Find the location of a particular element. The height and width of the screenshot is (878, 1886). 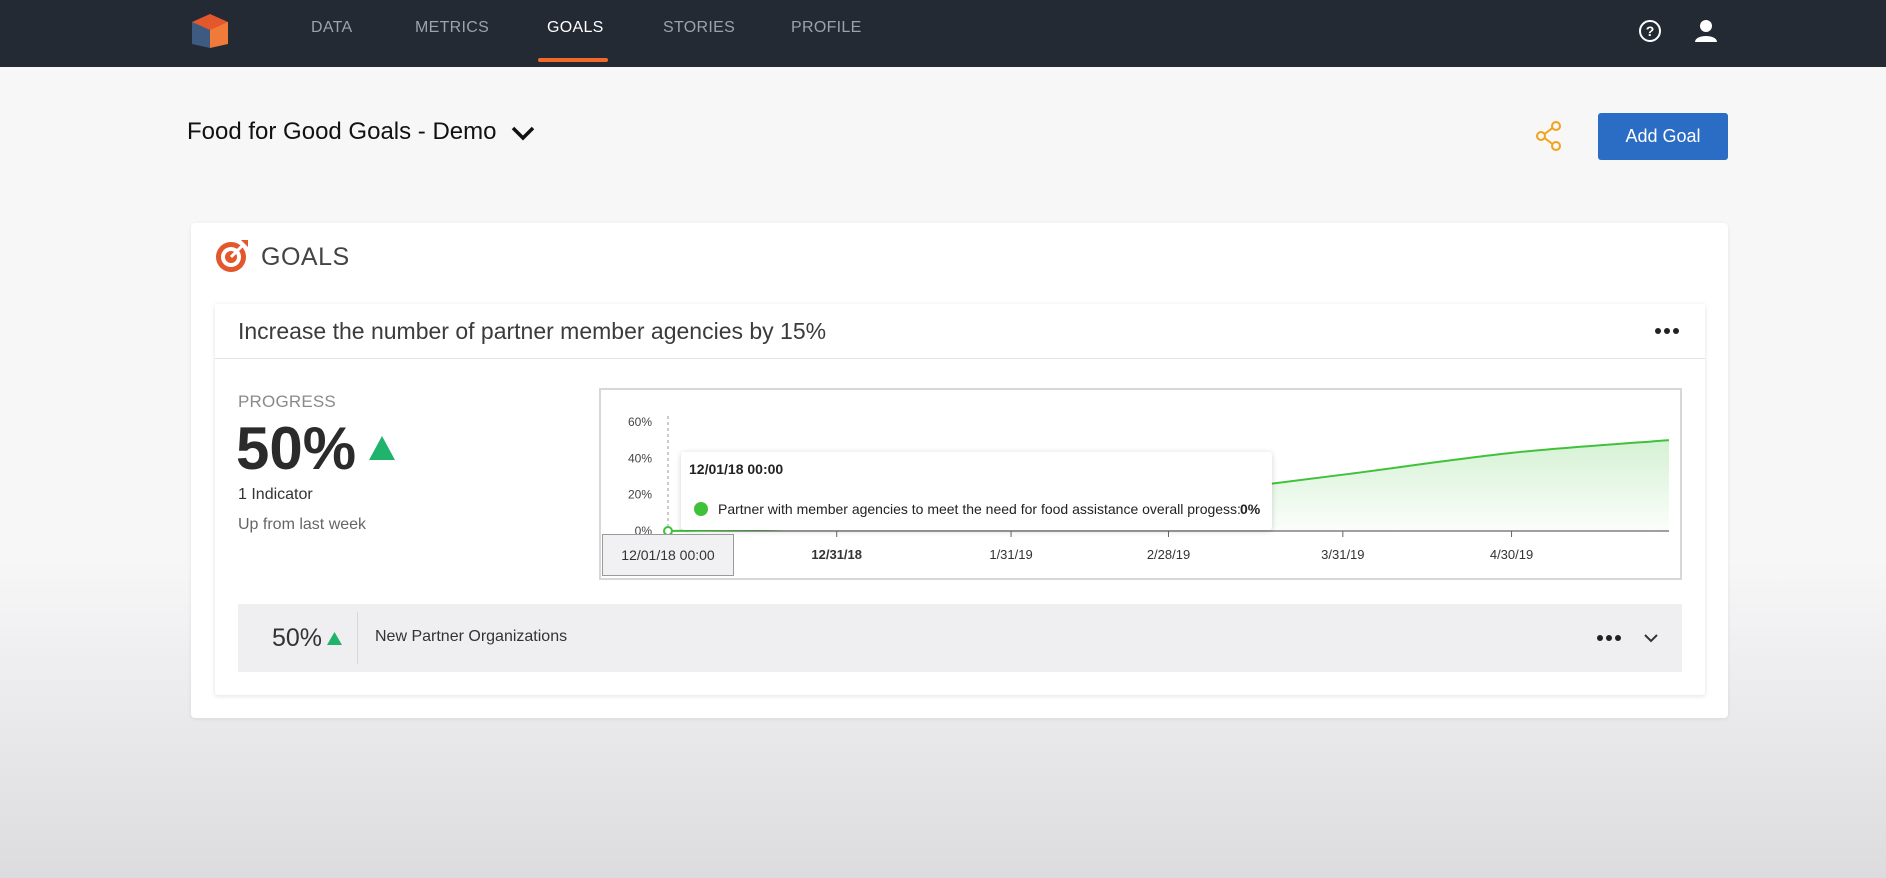

y-tick-label: 20% is located at coordinates (640, 495).